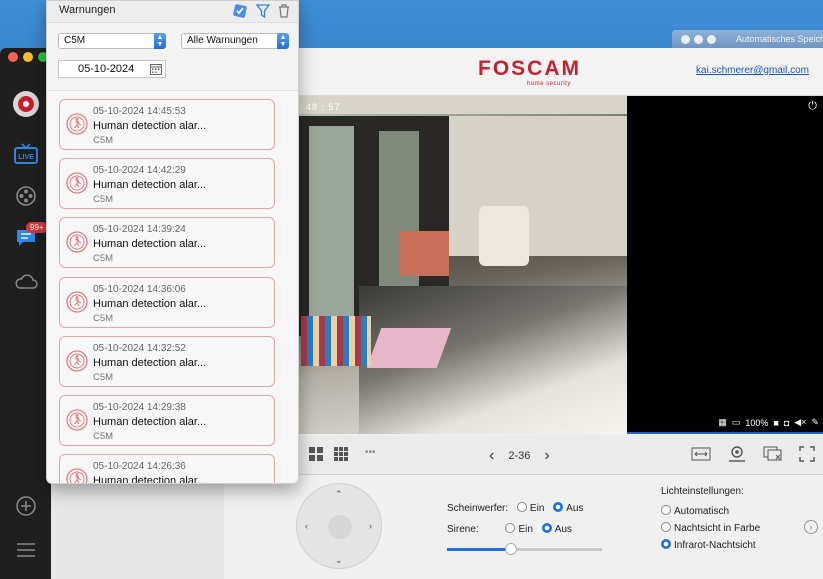 The width and height of the screenshot is (823, 579). What do you see at coordinates (13, 57) in the screenshot?
I see `close-window-button` at bounding box center [13, 57].